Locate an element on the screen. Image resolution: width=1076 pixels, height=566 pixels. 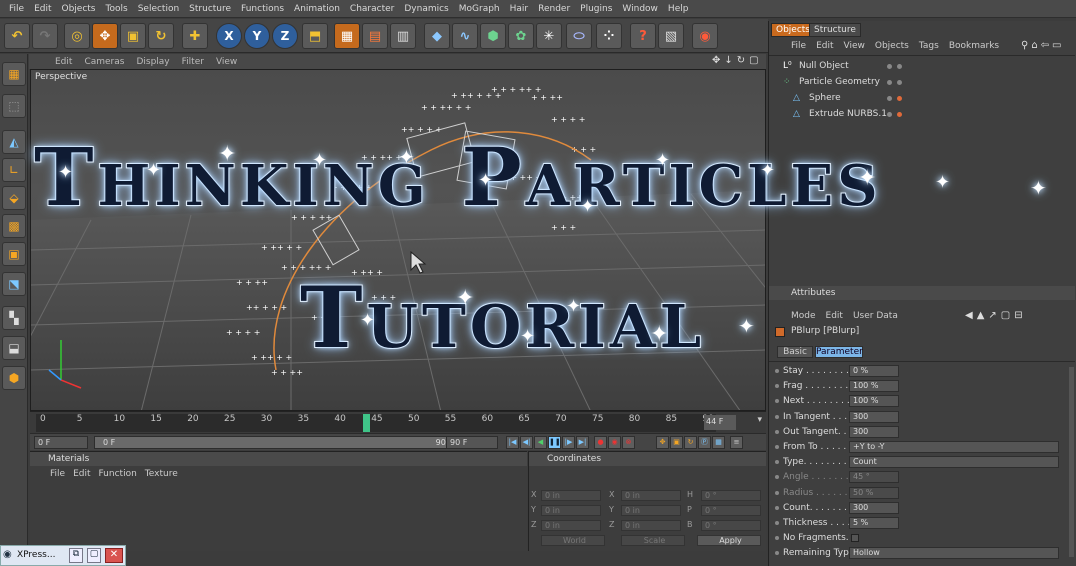
materials-menu-file: File is located at coordinates (57, 474).